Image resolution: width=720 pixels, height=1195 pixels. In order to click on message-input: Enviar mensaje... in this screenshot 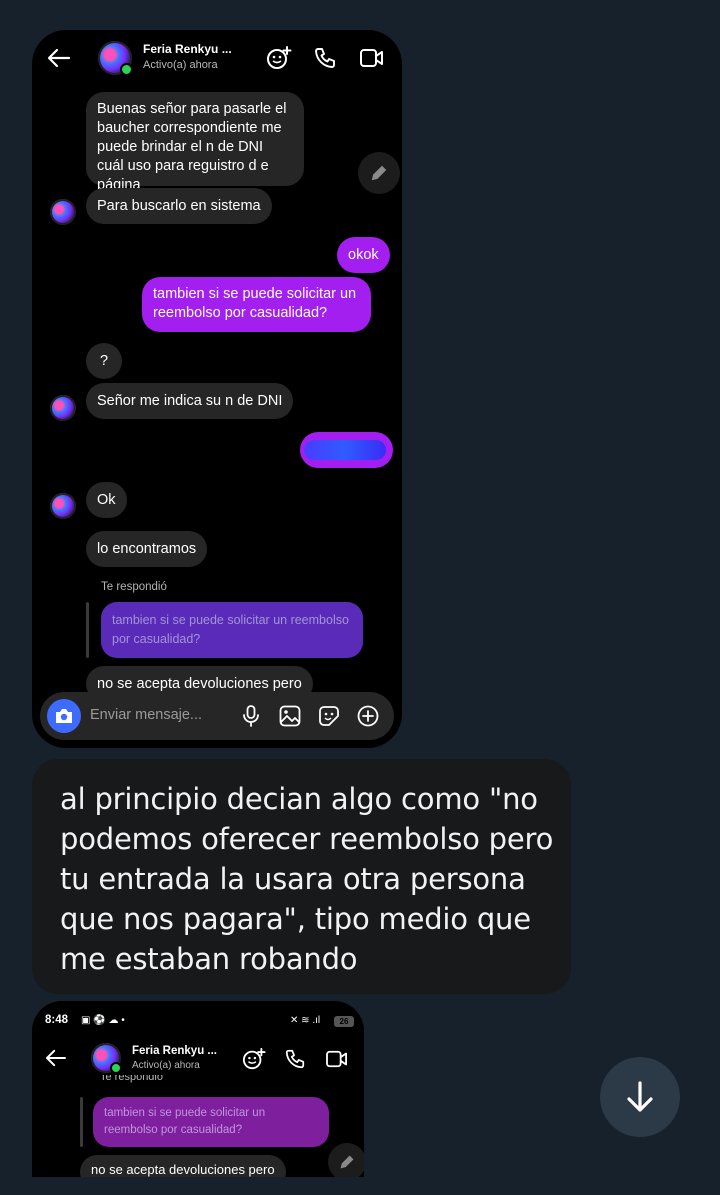, I will do `click(146, 715)`.